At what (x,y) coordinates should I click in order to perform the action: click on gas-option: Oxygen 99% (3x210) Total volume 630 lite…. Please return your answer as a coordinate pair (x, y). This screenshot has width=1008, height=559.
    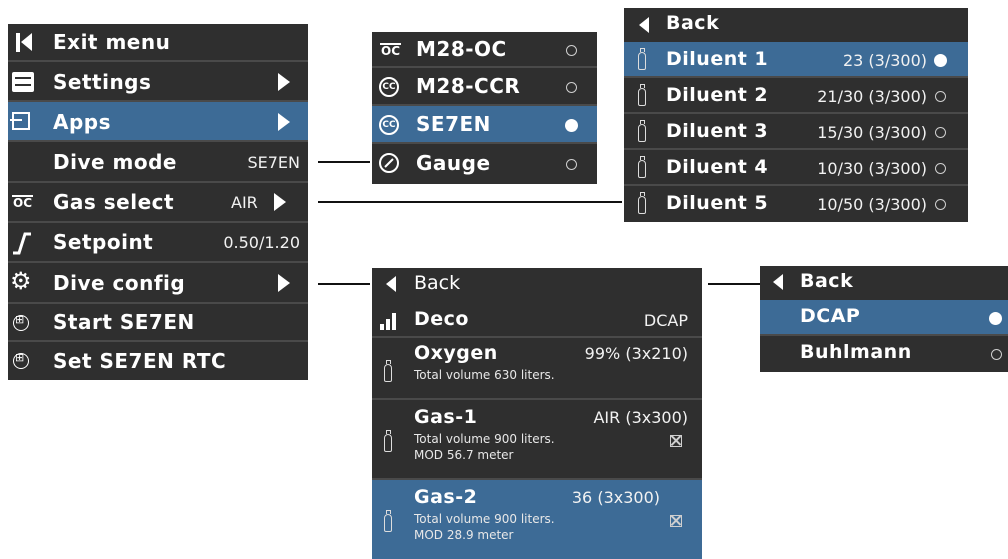
    Looking at the image, I should click on (537, 369).